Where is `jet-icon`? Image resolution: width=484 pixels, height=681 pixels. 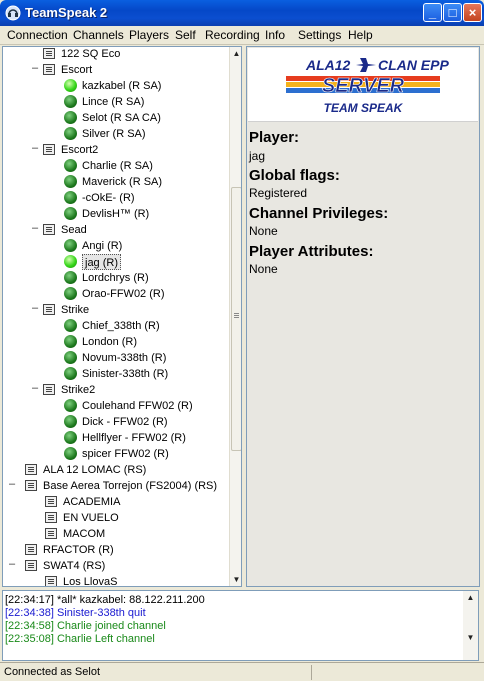 jet-icon is located at coordinates (366, 65).